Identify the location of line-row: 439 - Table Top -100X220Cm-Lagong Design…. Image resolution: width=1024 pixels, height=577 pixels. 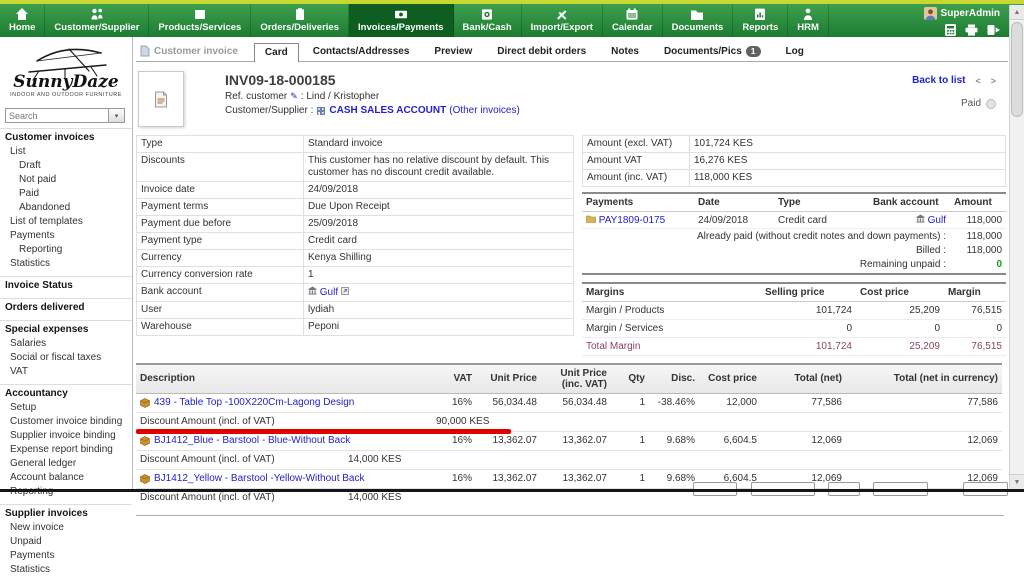
(569, 403).